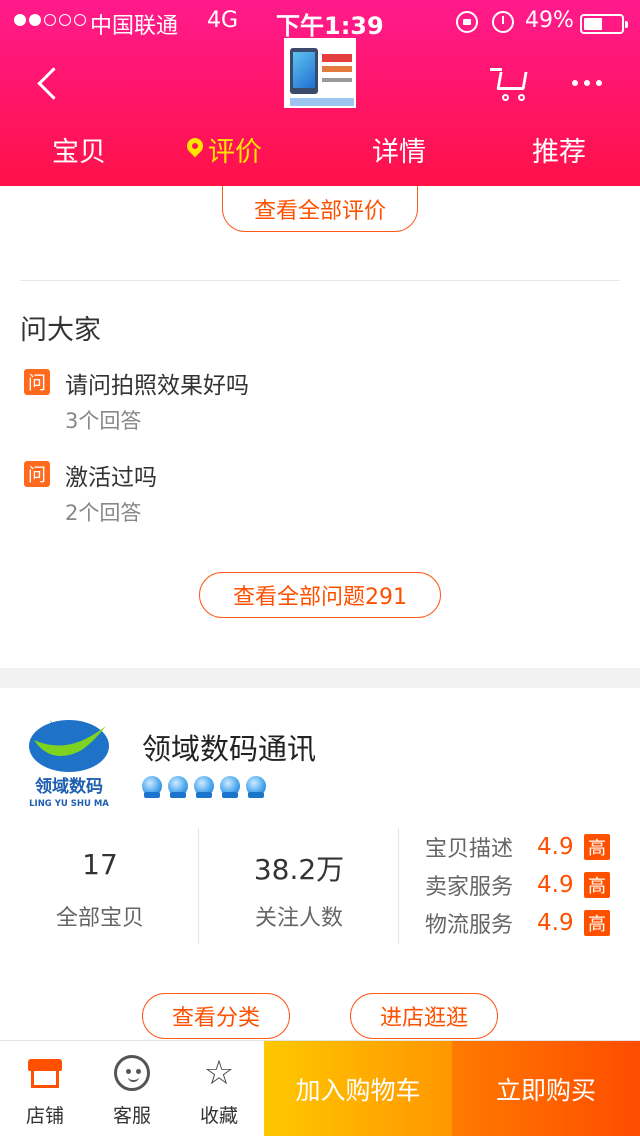 The image size is (640, 1136). What do you see at coordinates (195, 150) in the screenshot?
I see `location-pin-icon` at bounding box center [195, 150].